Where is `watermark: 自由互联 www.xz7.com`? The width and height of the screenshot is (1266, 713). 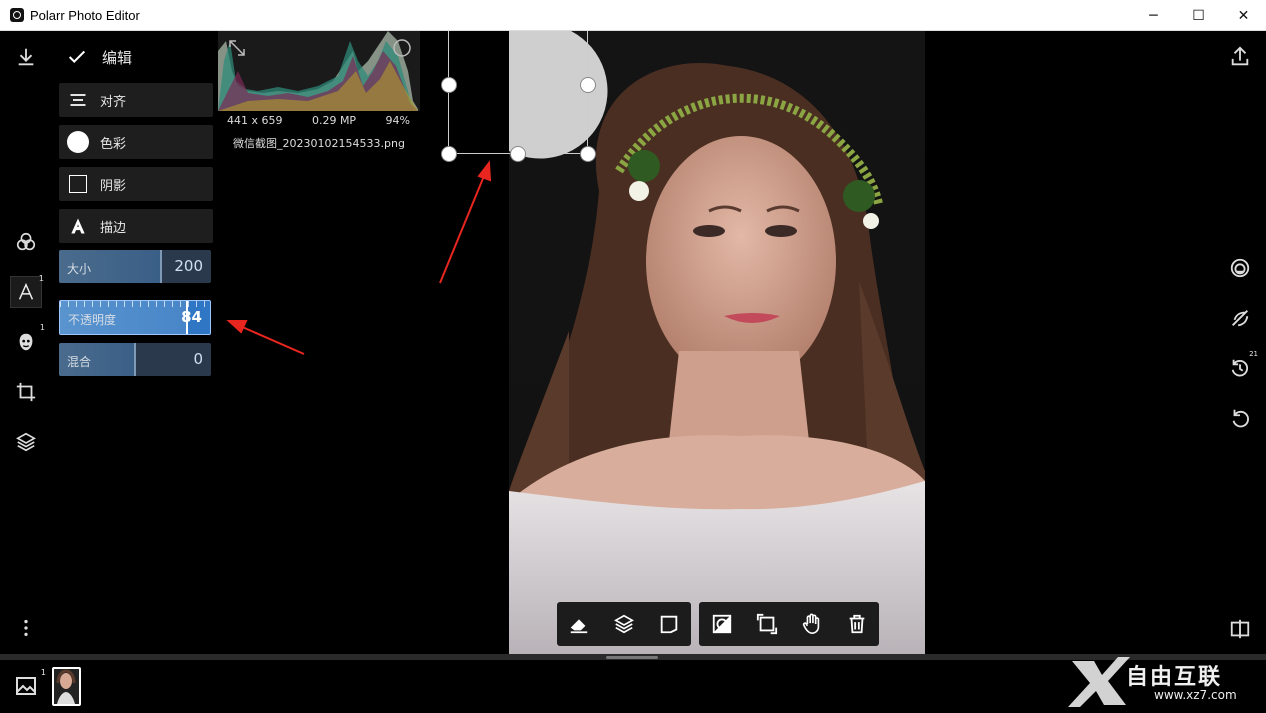
watermark: 自由互联 www.xz7.com is located at coordinates (1166, 681).